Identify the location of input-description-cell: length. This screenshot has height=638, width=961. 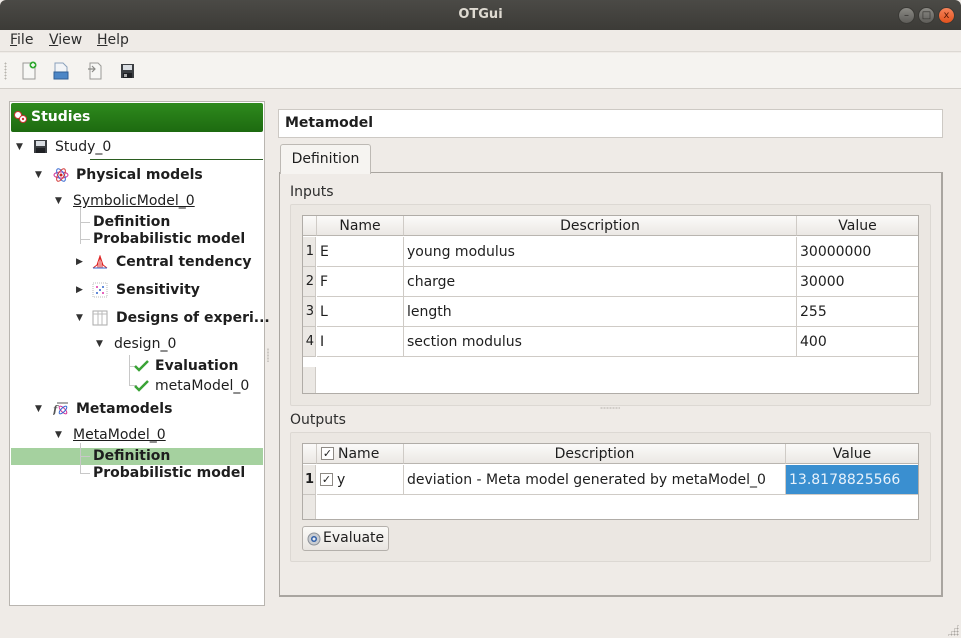
(600, 312).